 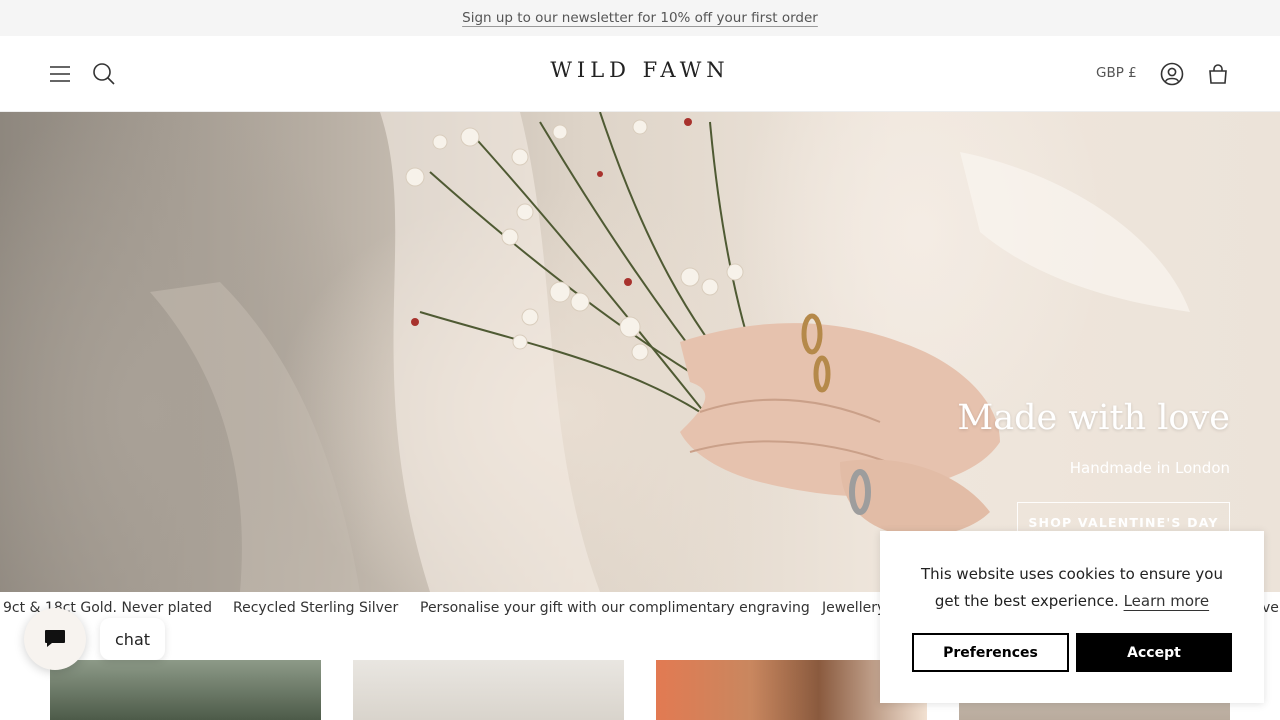 I want to click on menu-icon, so click(x=60, y=74).